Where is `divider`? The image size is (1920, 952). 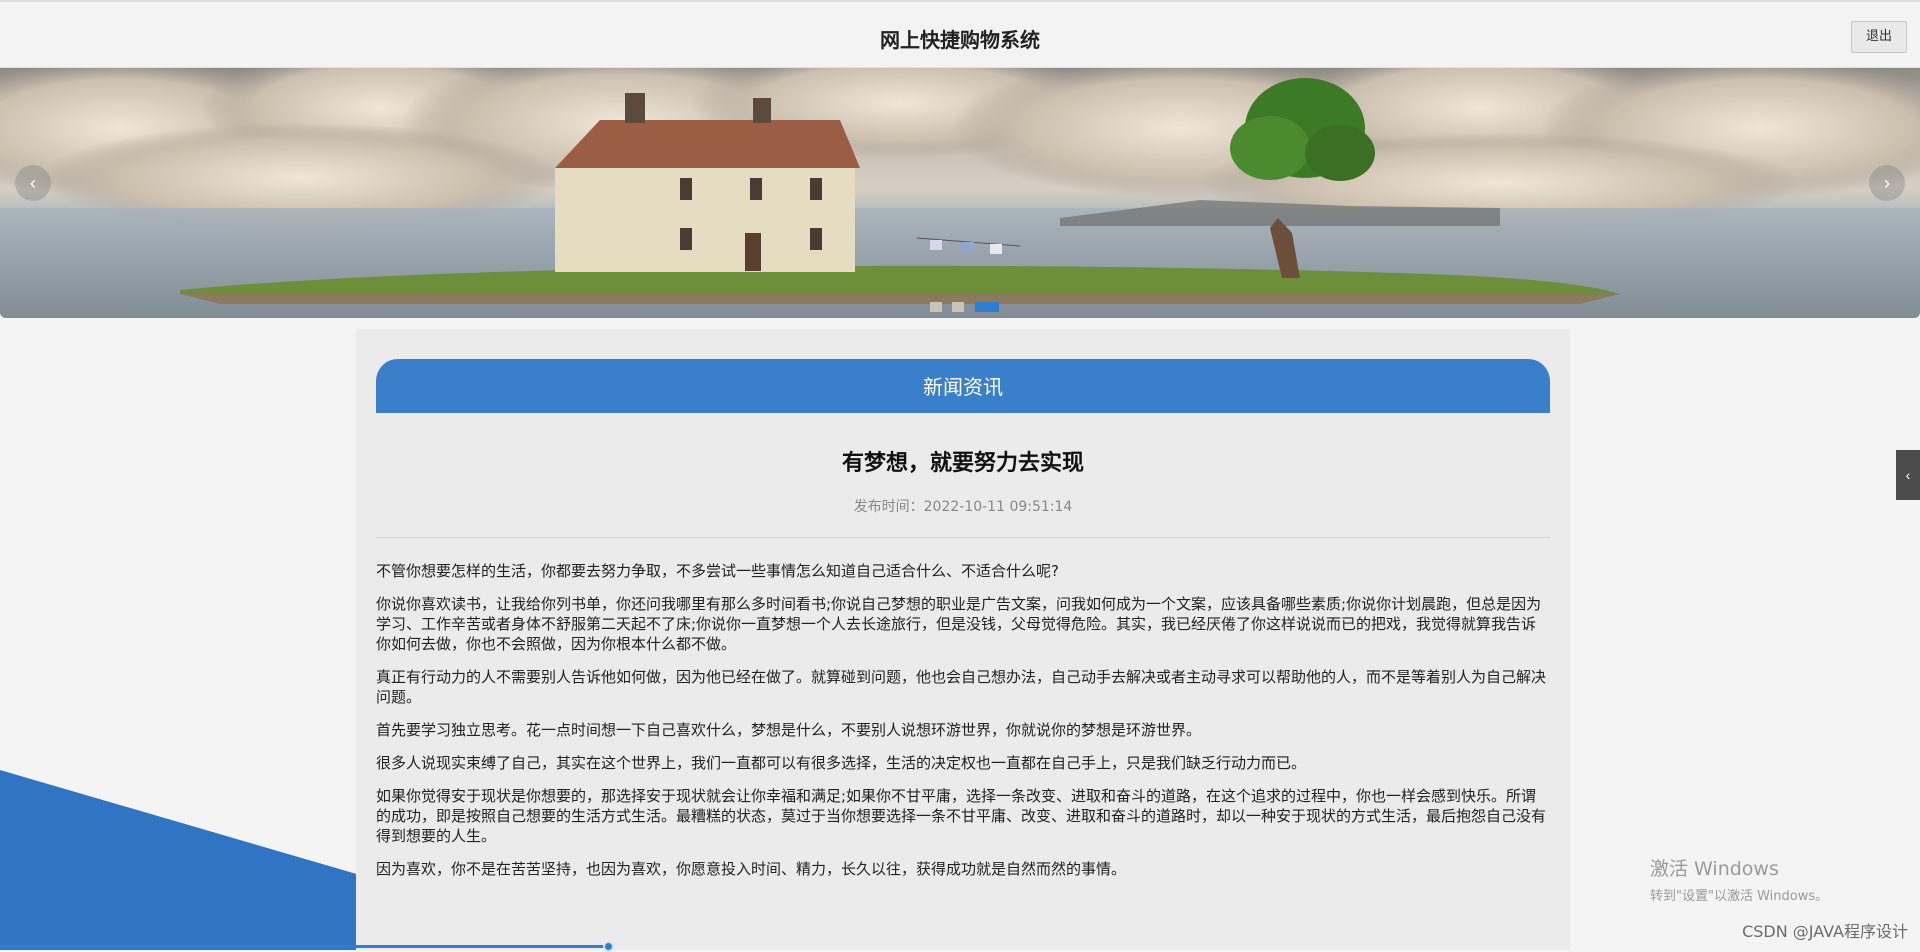
divider is located at coordinates (963, 537).